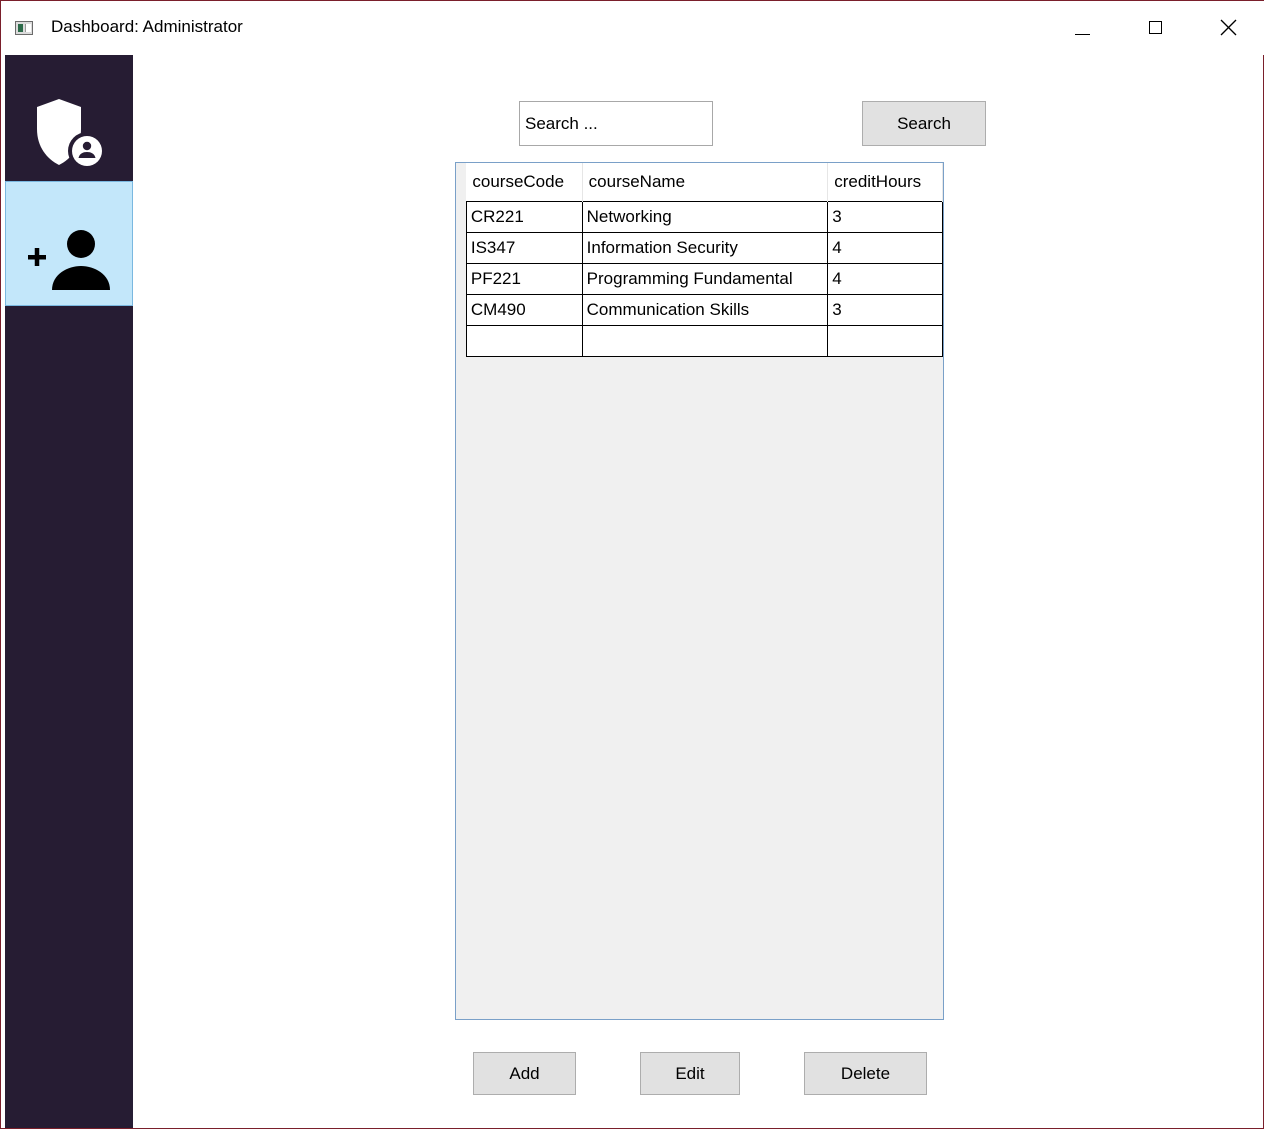  What do you see at coordinates (690, 1073) in the screenshot?
I see `edit-button: Edit` at bounding box center [690, 1073].